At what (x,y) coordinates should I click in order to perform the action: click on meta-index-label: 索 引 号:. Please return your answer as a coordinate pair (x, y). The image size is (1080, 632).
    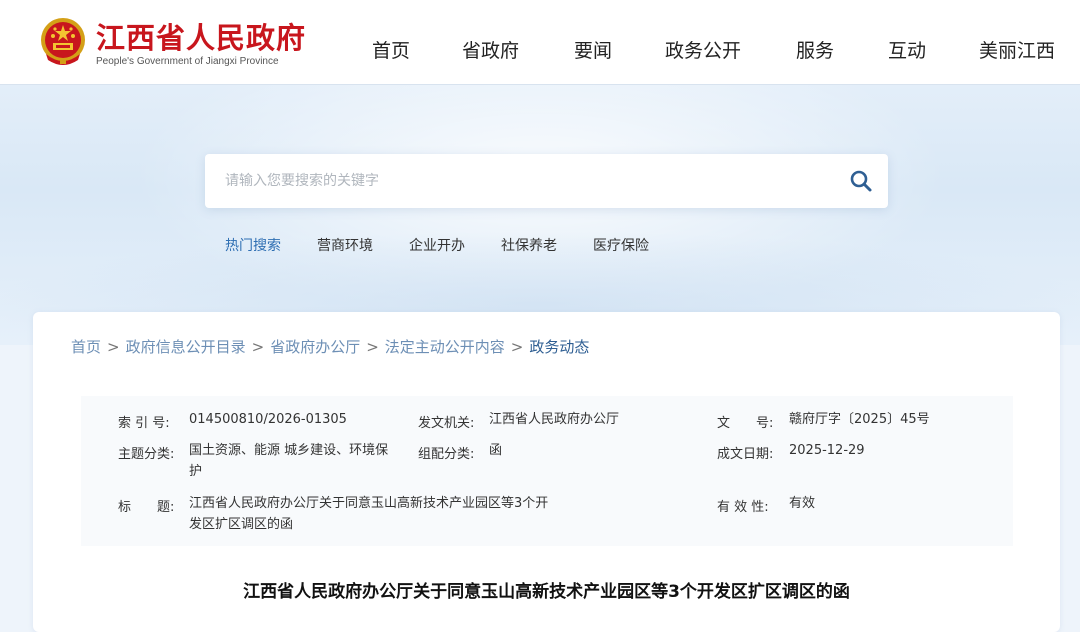
    Looking at the image, I should click on (144, 423).